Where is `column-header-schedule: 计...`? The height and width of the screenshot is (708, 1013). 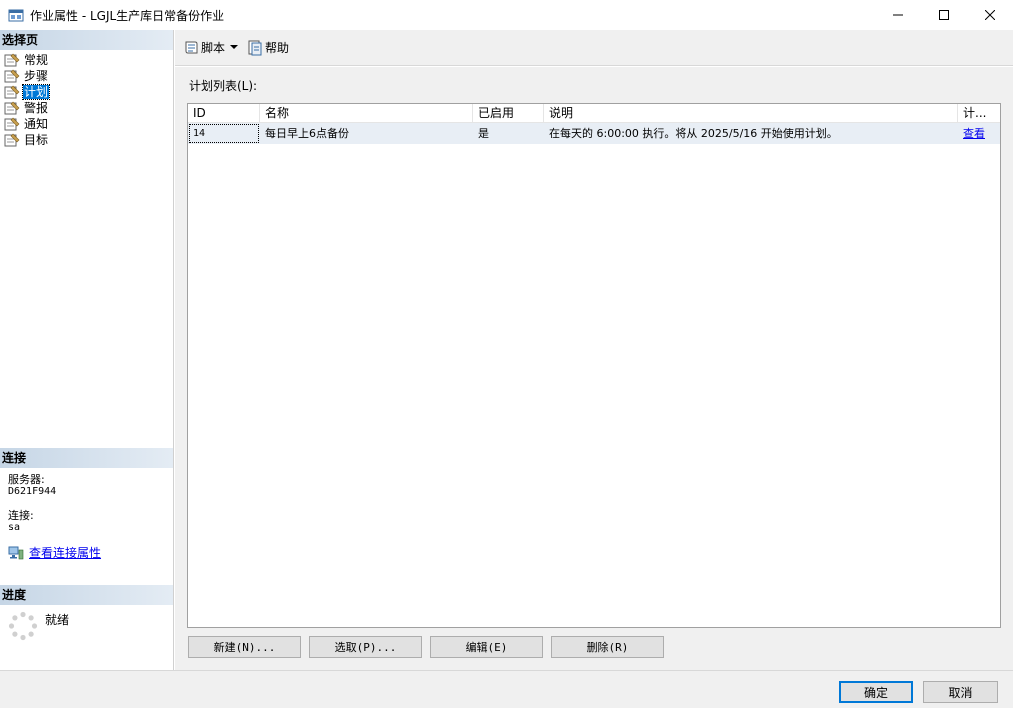 column-header-schedule: 计... is located at coordinates (979, 113).